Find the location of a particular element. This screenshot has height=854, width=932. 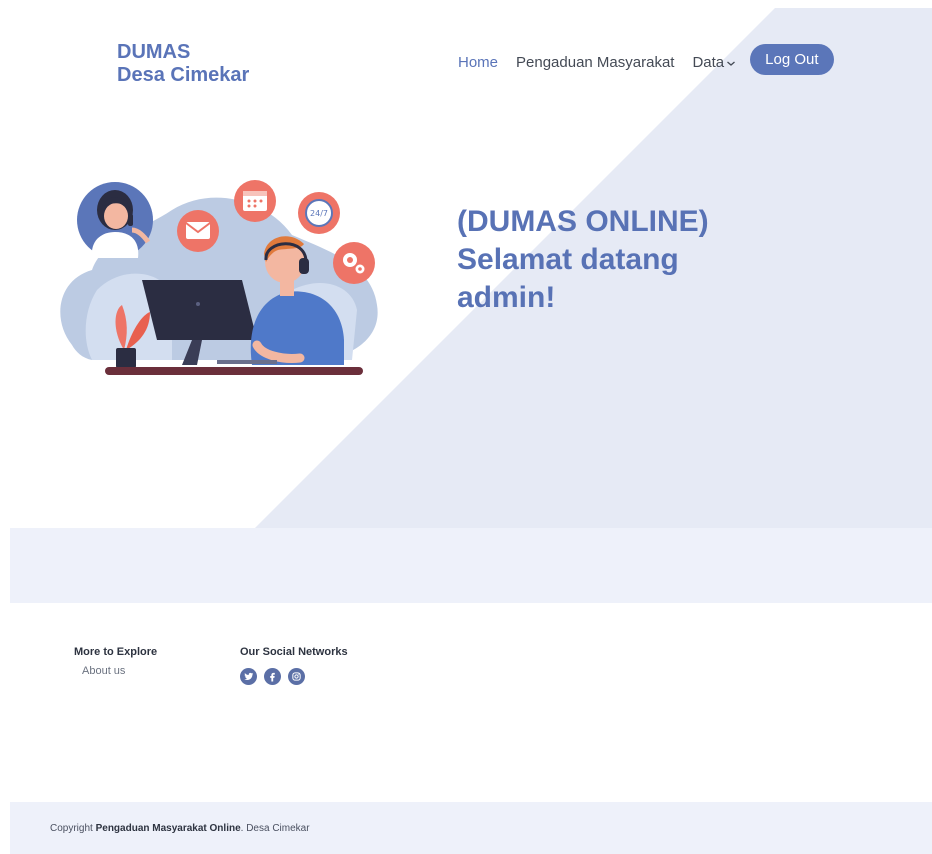

main-nav: Home Pengaduan Masyarakat Data Log Out is located at coordinates (646, 59).